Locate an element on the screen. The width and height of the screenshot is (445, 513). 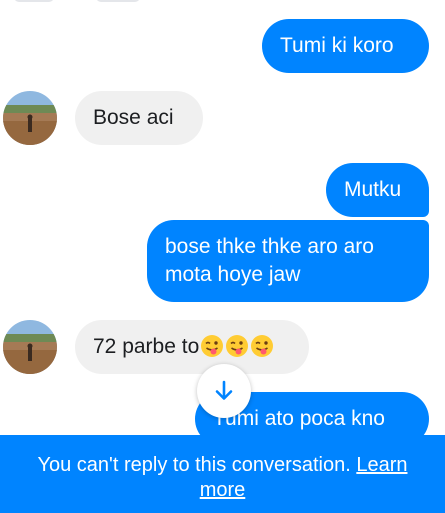
outgoing-message: Tumi ki koro is located at coordinates (345, 46).